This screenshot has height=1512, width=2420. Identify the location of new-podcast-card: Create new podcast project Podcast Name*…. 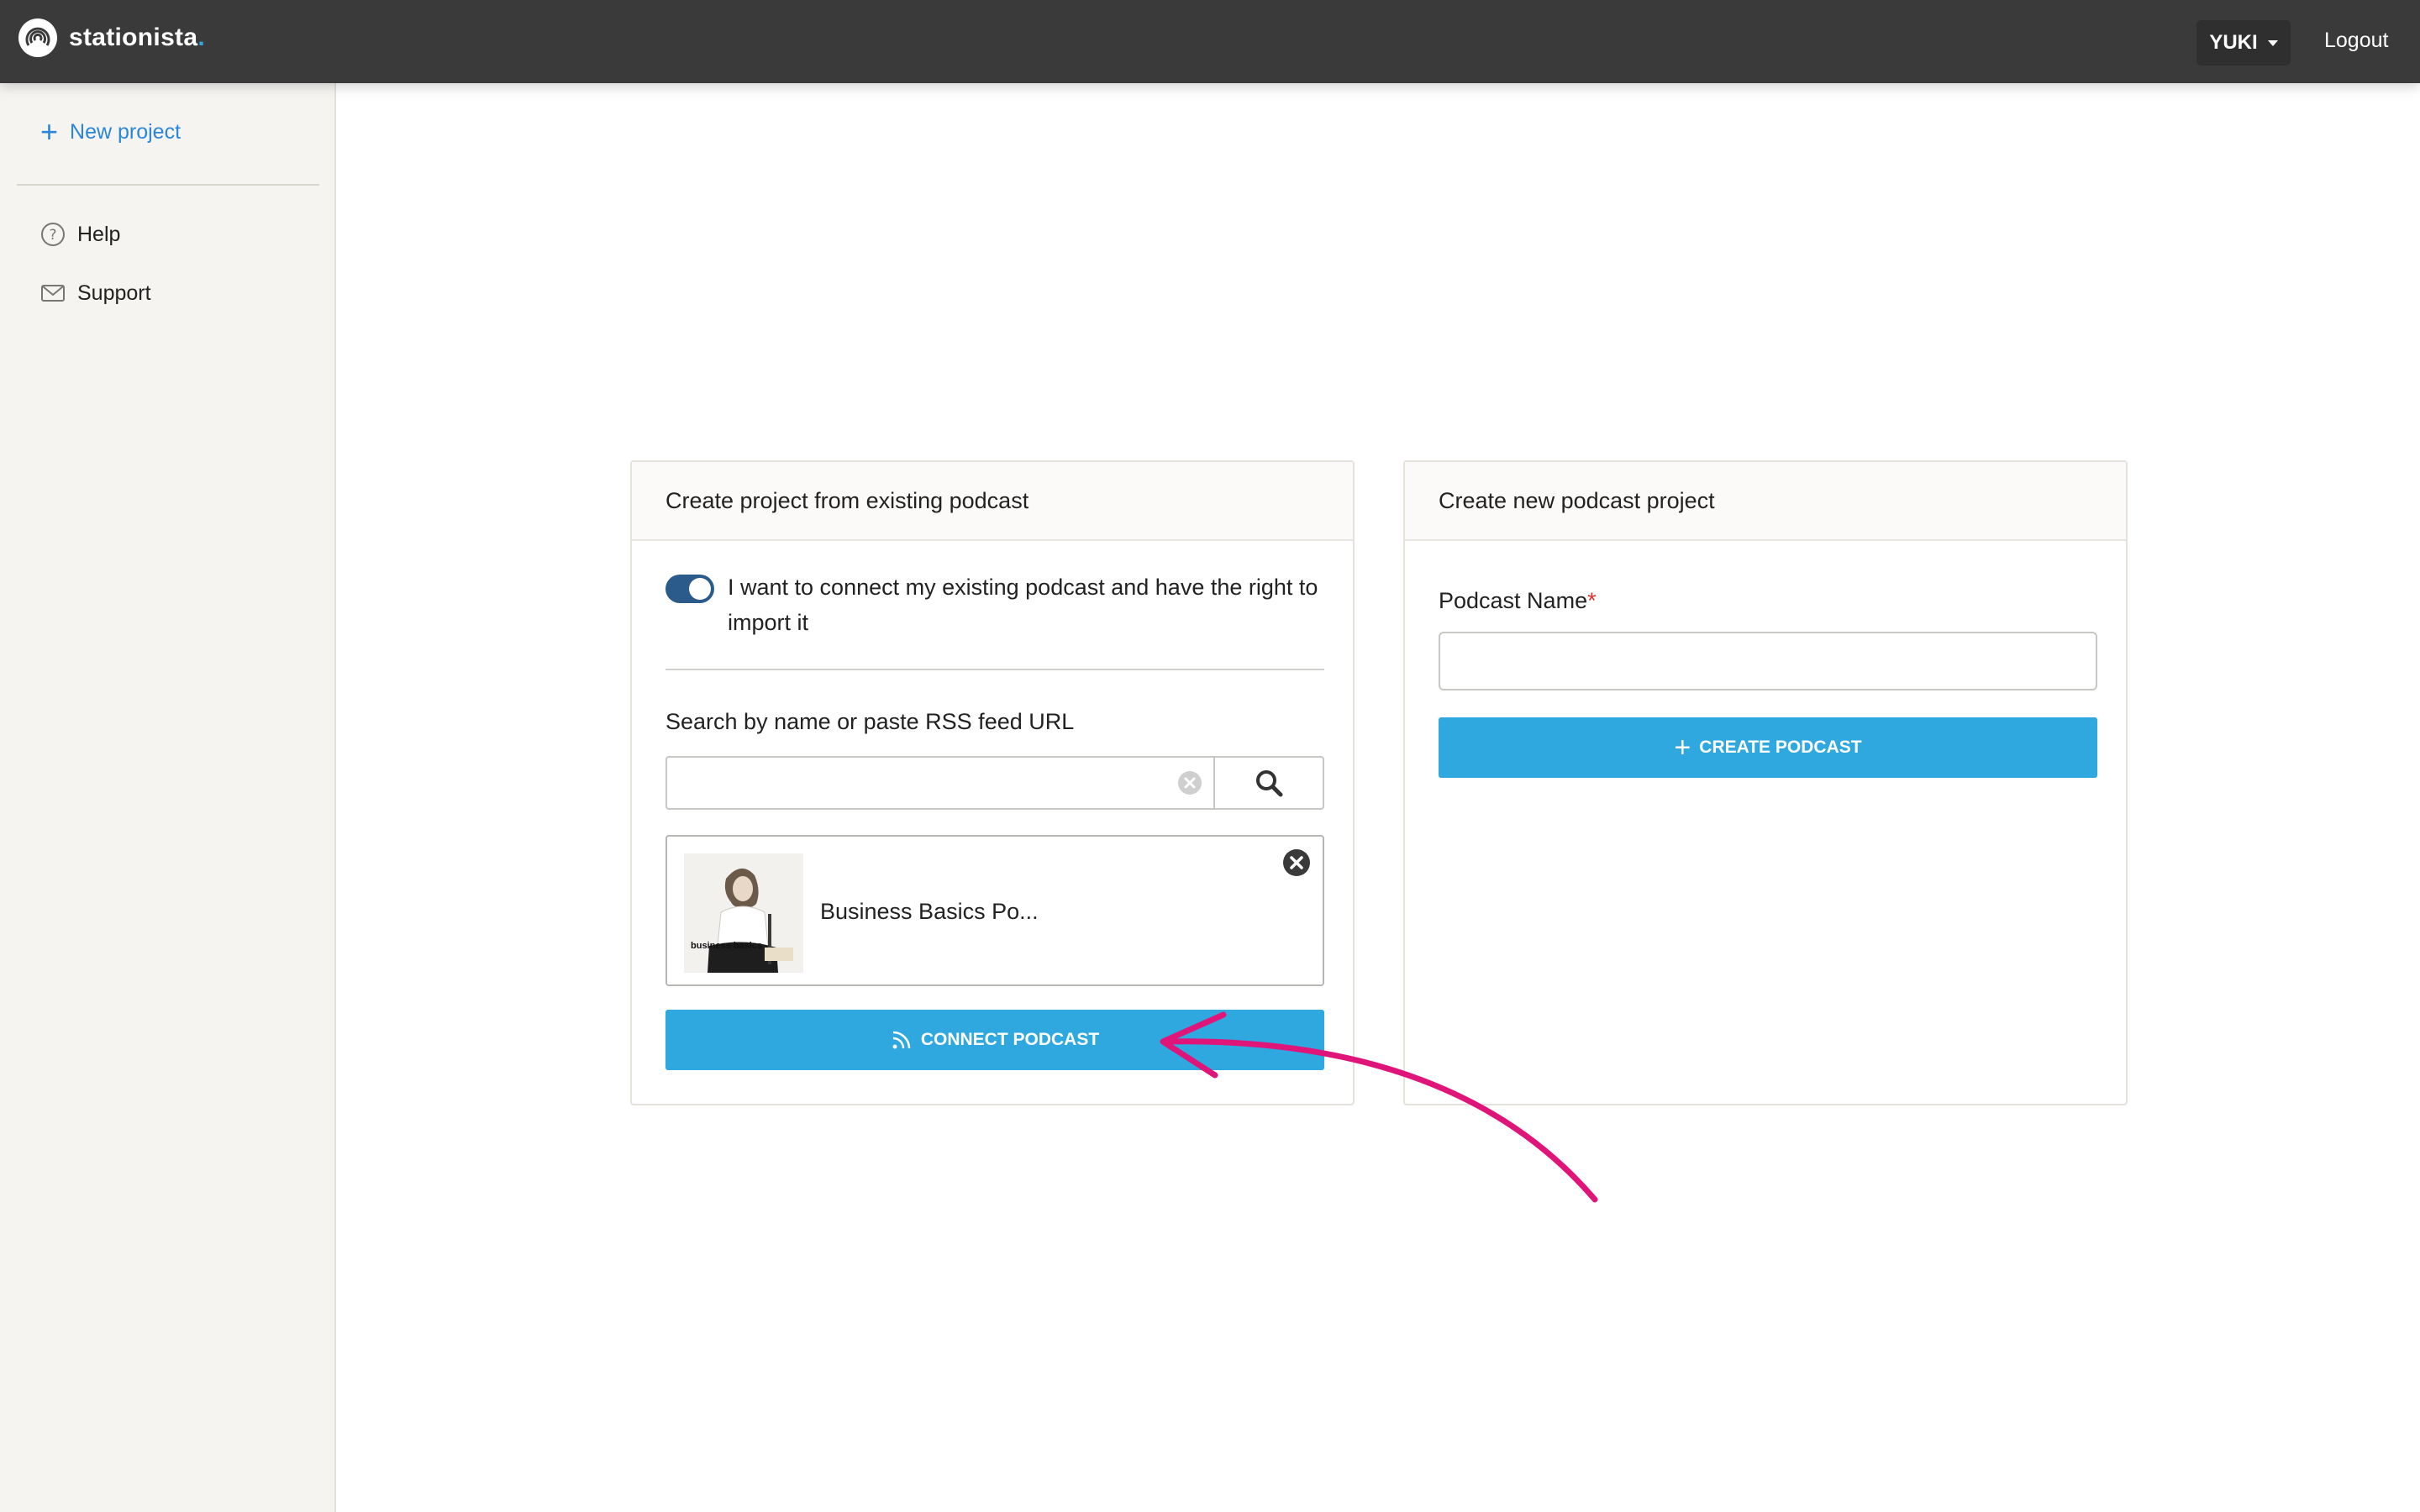
(1765, 782).